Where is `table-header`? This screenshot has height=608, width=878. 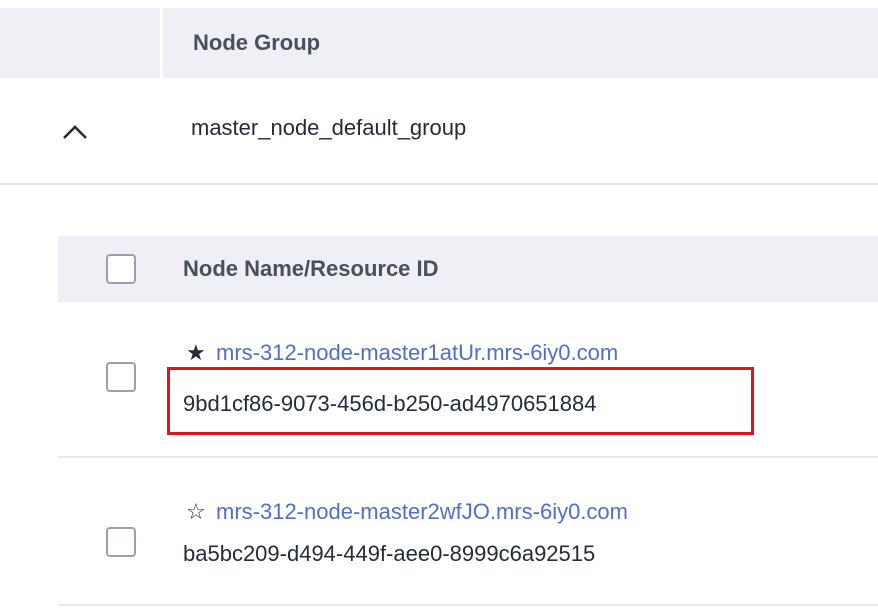 table-header is located at coordinates (439, 43).